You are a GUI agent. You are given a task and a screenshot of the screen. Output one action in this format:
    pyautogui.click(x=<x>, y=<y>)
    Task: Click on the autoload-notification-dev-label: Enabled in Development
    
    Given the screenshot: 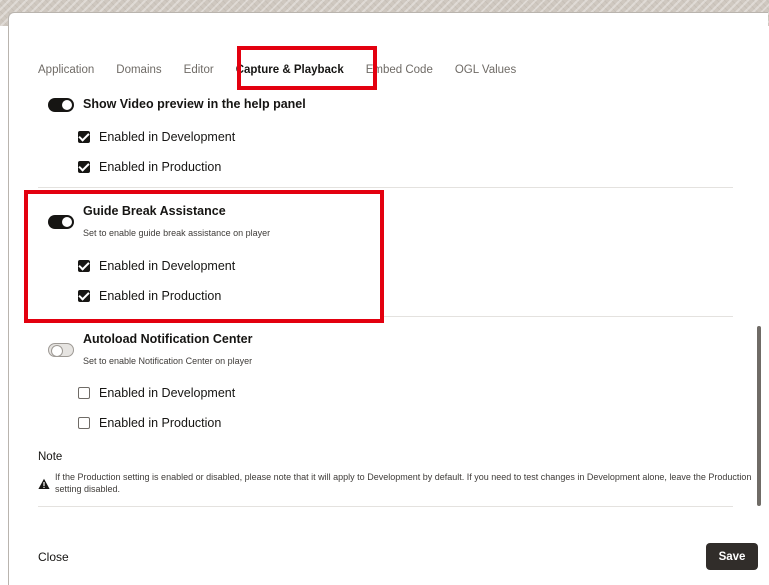 What is the action you would take?
    pyautogui.click(x=167, y=393)
    